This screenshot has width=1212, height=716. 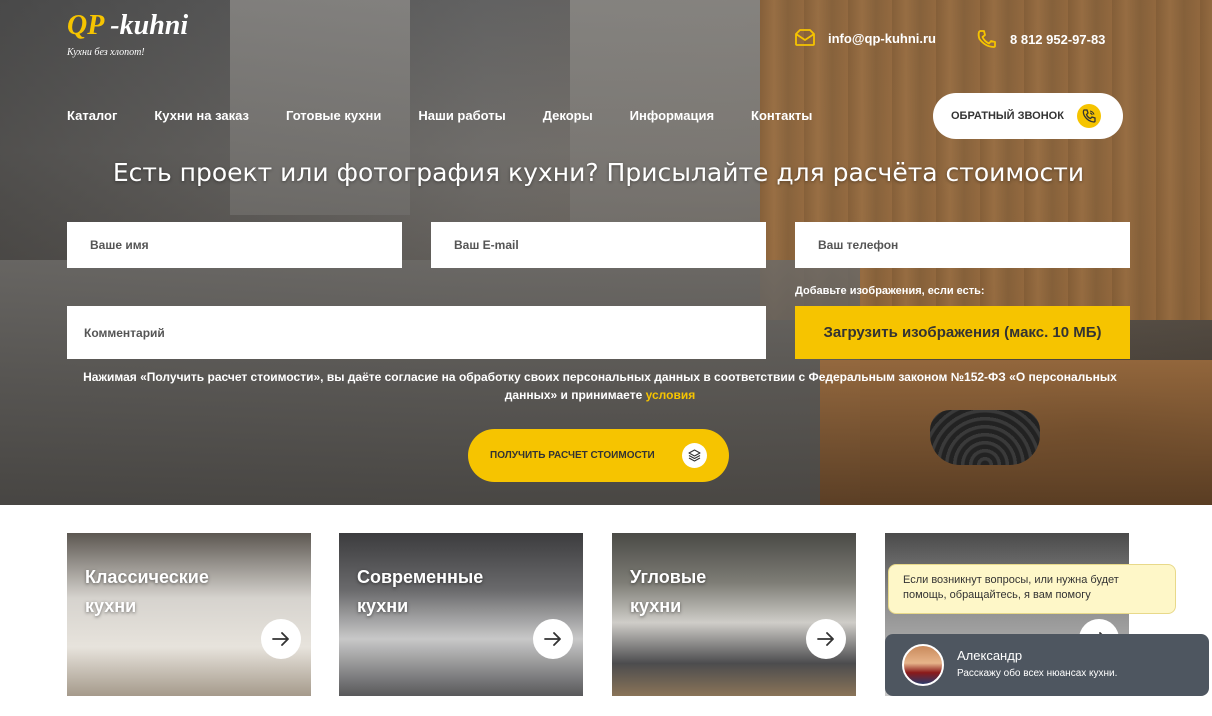 What do you see at coordinates (106, 52) in the screenshot?
I see `site-tagline: Кухни без хлопот!` at bounding box center [106, 52].